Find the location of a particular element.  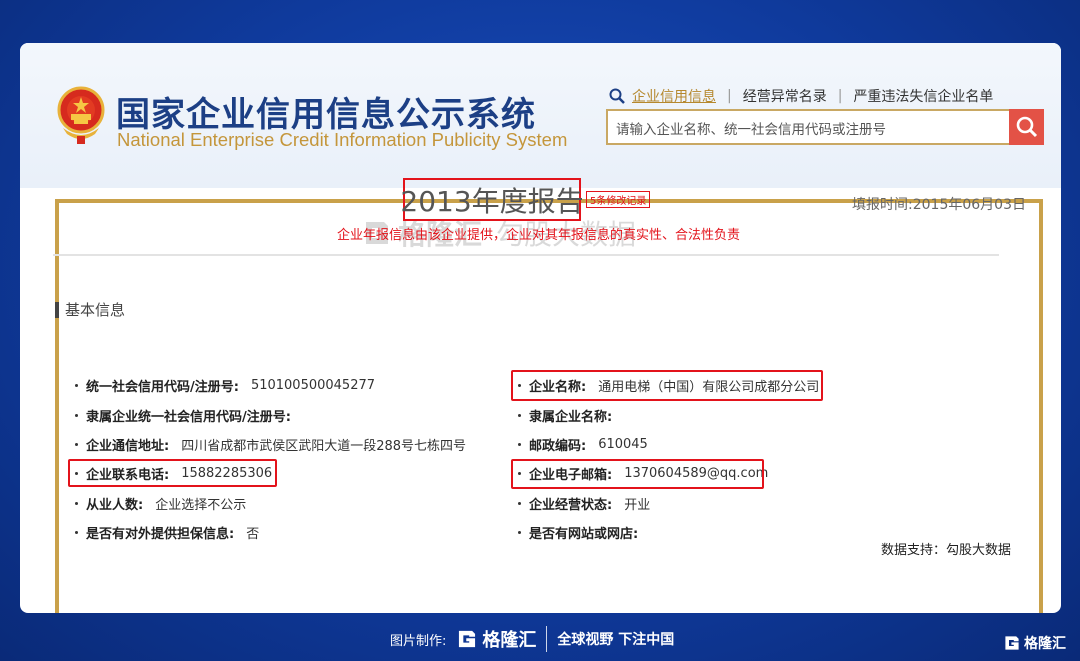

field-label: 隶属企业名称: is located at coordinates (571, 417).